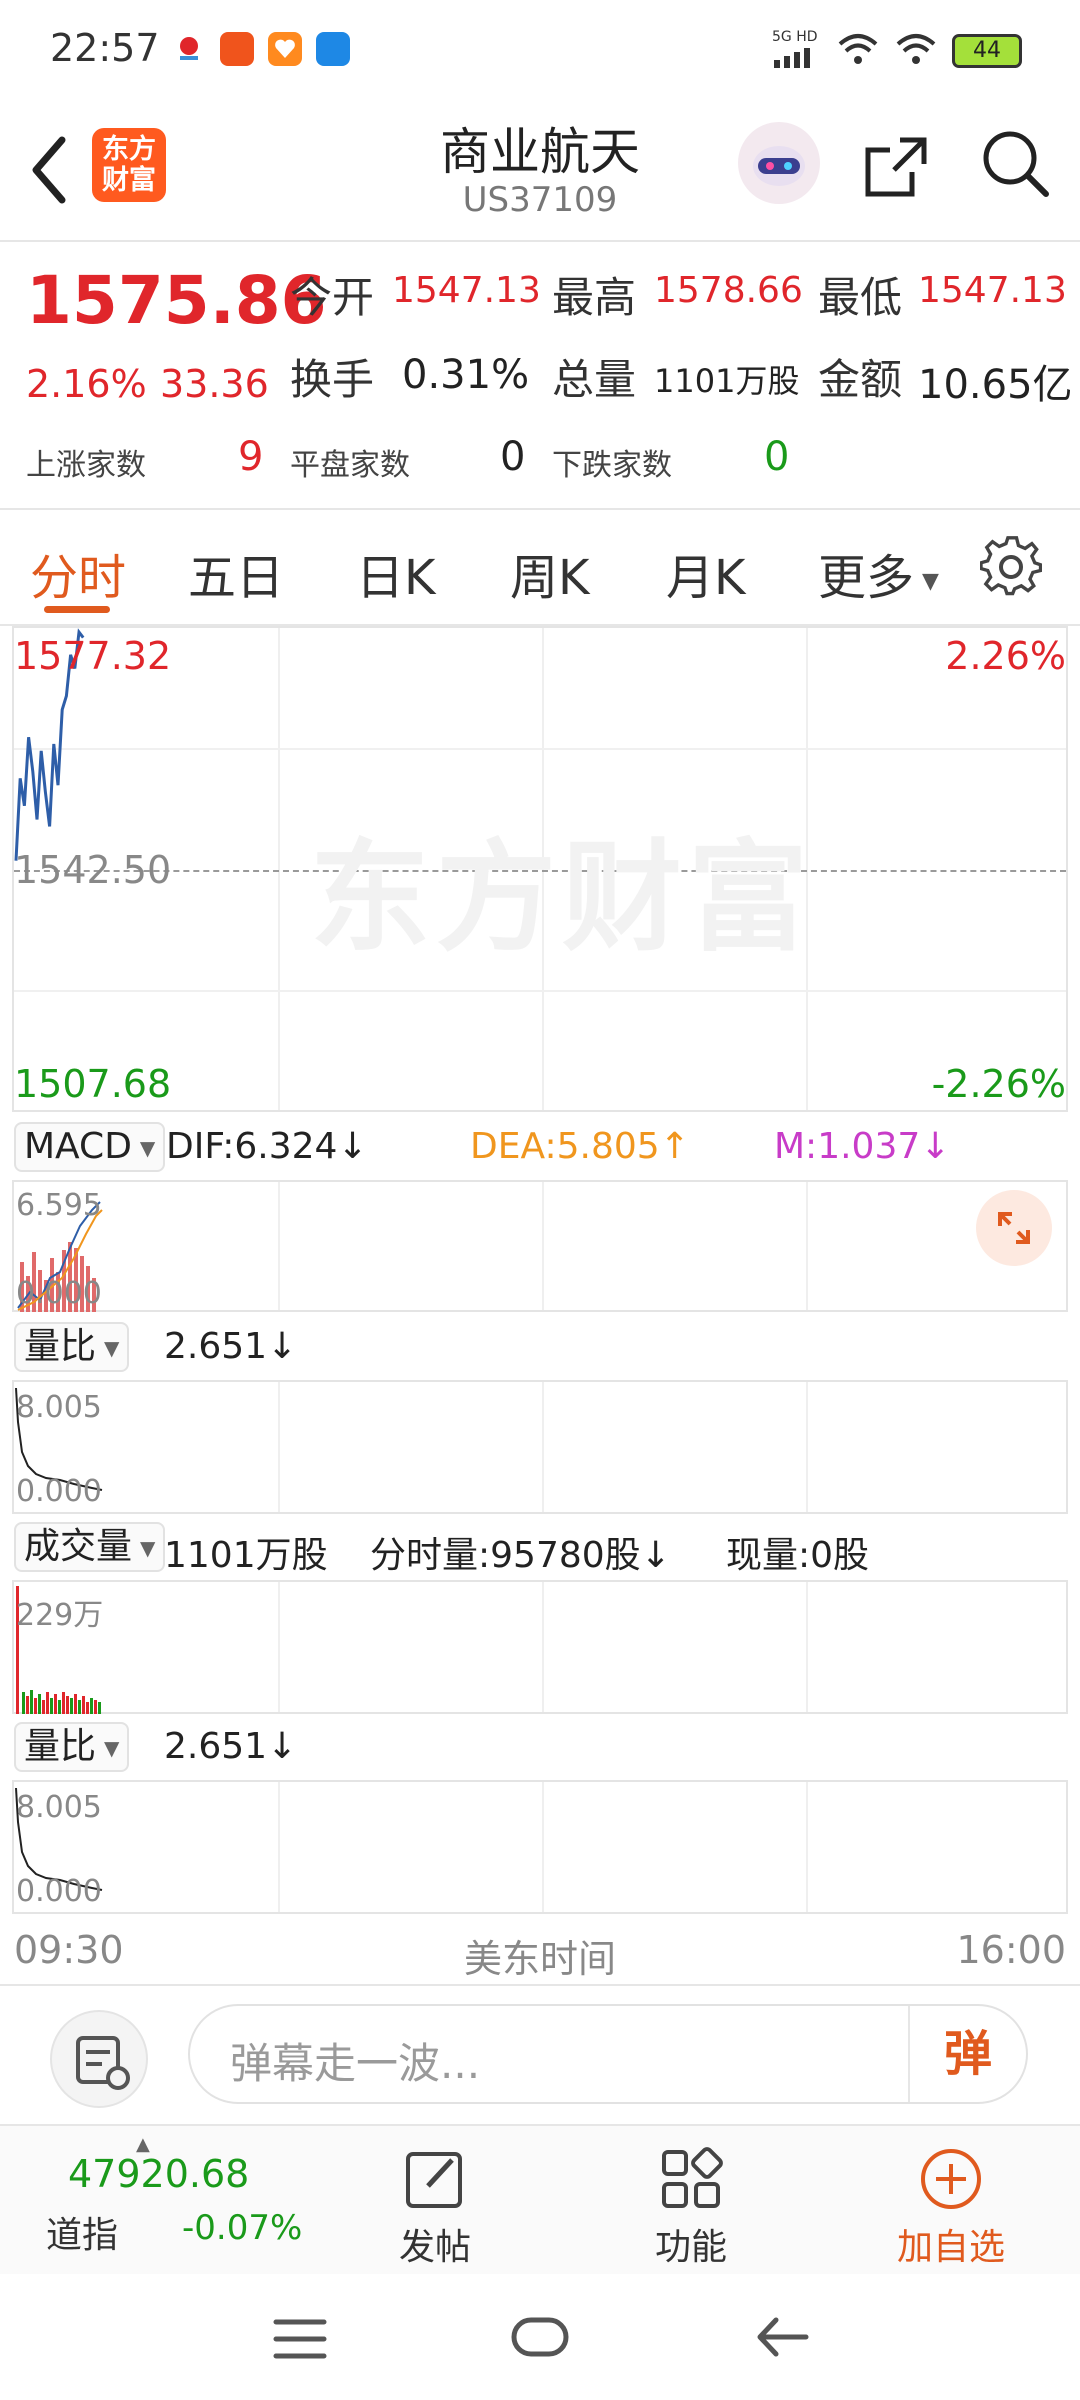 This screenshot has height=2400, width=1080. I want to click on post-button: 发帖, so click(435, 2201).